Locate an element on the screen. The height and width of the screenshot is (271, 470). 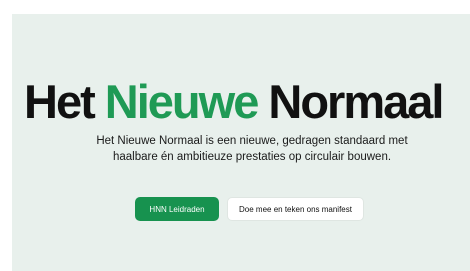
hnn-leidraden-button: HNN Leidraden is located at coordinates (177, 209).